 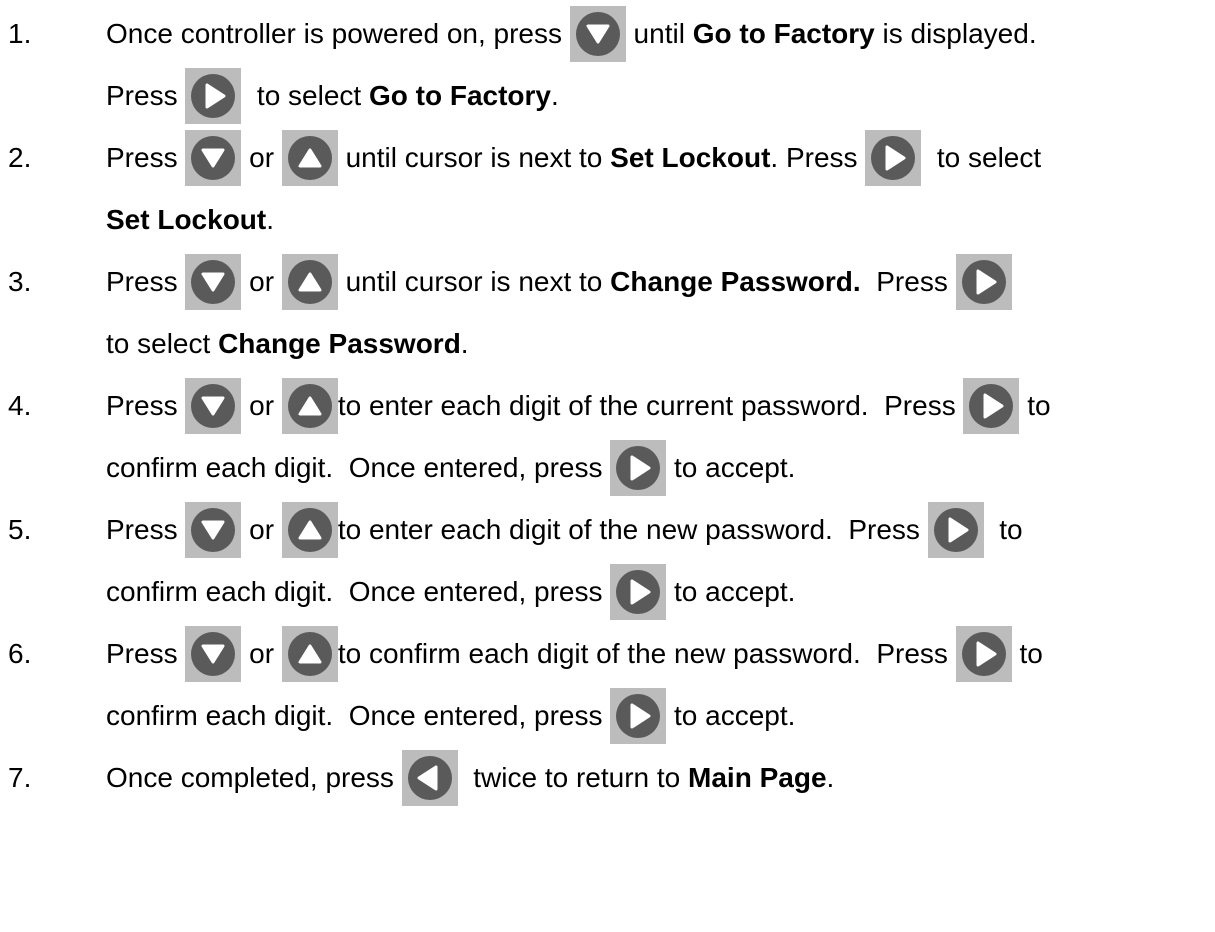 What do you see at coordinates (818, 157) in the screenshot?
I see `instruction-text: . Press` at bounding box center [818, 157].